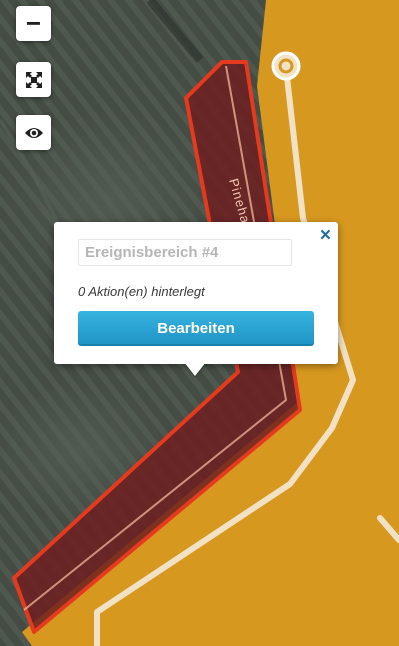 This screenshot has width=399, height=646. What do you see at coordinates (286, 66) in the screenshot?
I see `route-start-marker` at bounding box center [286, 66].